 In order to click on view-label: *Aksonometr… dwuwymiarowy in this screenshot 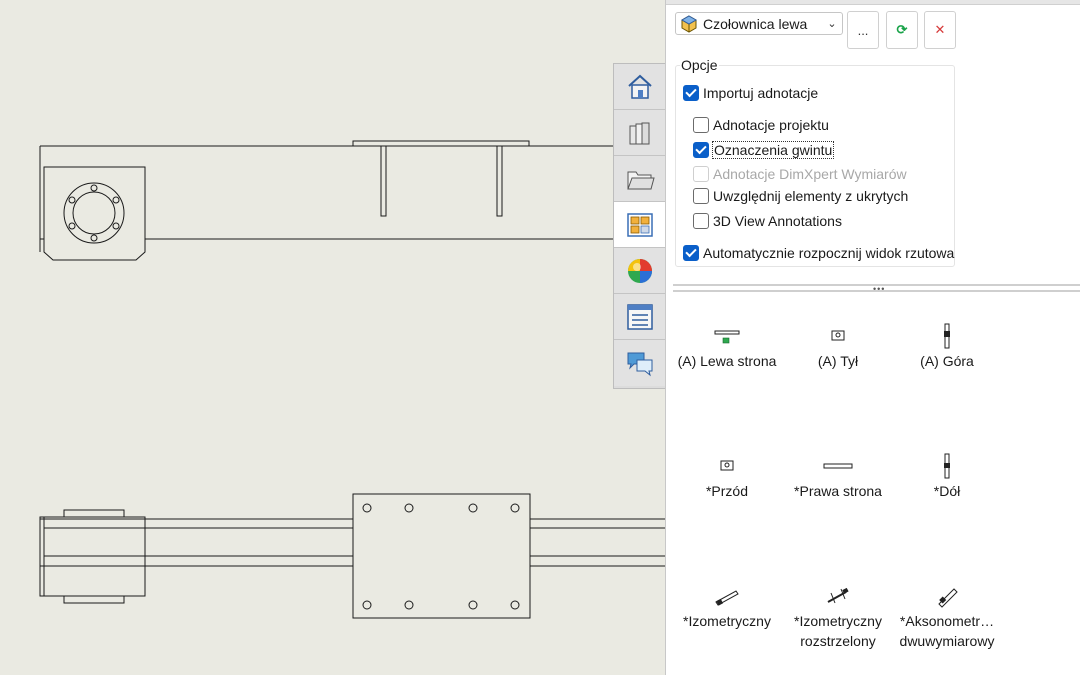, I will do `click(947, 631)`.